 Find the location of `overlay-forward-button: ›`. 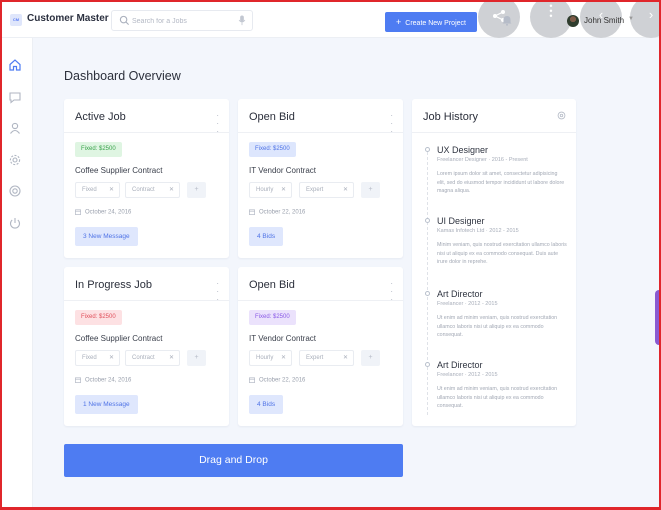

overlay-forward-button: › is located at coordinates (645, 19).